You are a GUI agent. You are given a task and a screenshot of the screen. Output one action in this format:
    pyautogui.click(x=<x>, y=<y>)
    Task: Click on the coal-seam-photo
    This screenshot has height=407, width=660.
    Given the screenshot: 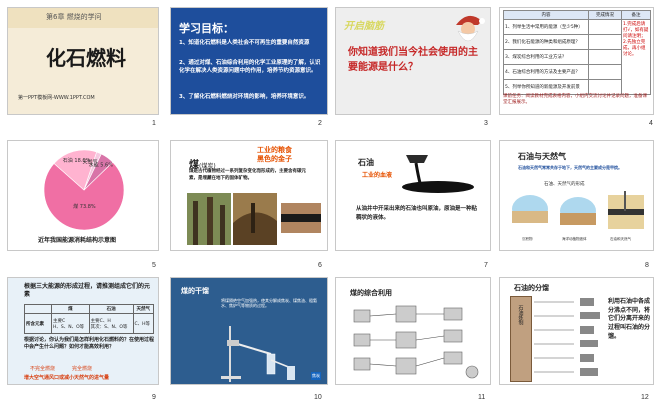 What is the action you would take?
    pyautogui.click(x=301, y=218)
    